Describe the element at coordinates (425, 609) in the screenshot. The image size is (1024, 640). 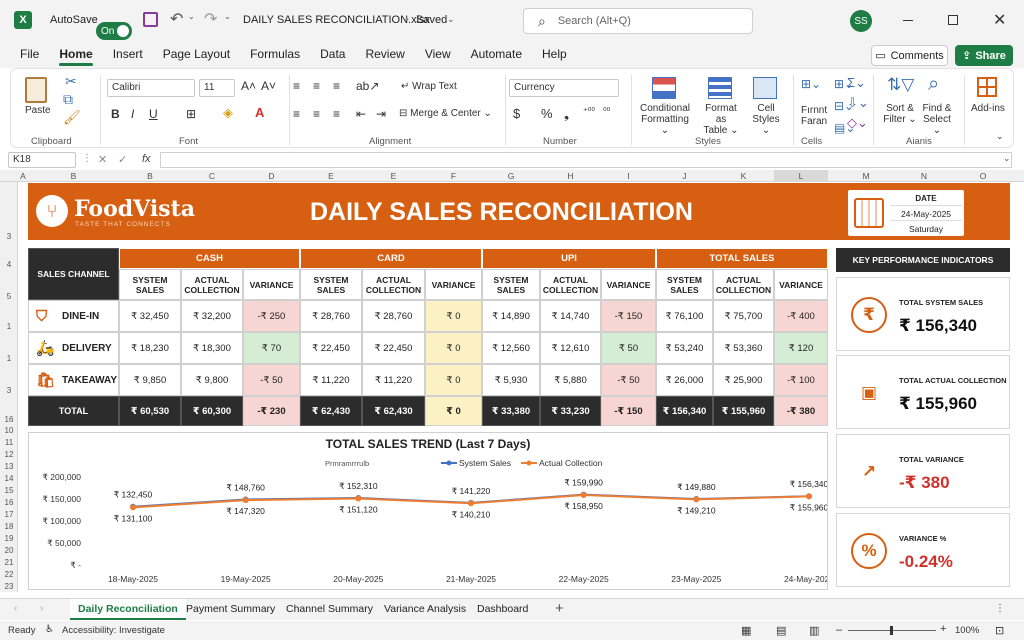
I see `tab-variance-analysis: Variance Analysis` at that location.